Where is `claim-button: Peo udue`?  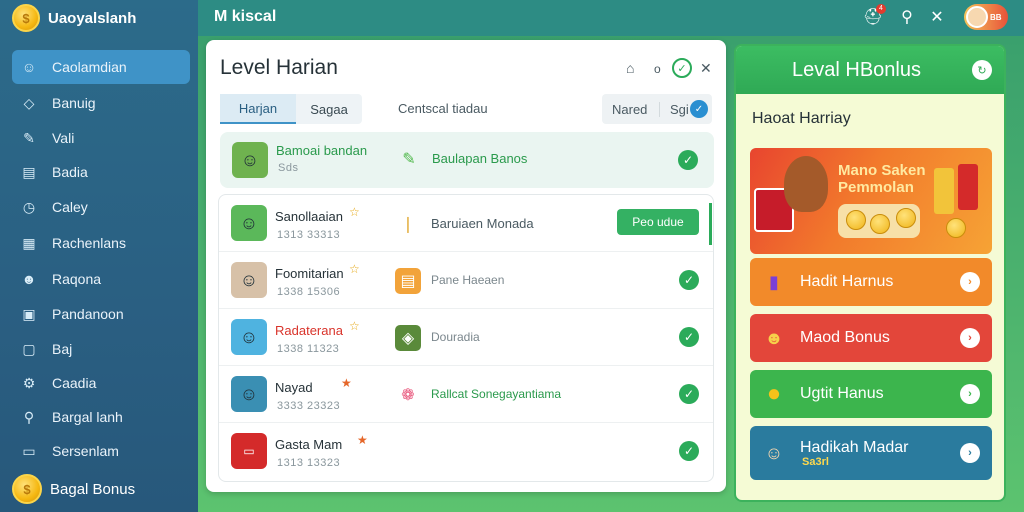 claim-button: Peo udue is located at coordinates (658, 222).